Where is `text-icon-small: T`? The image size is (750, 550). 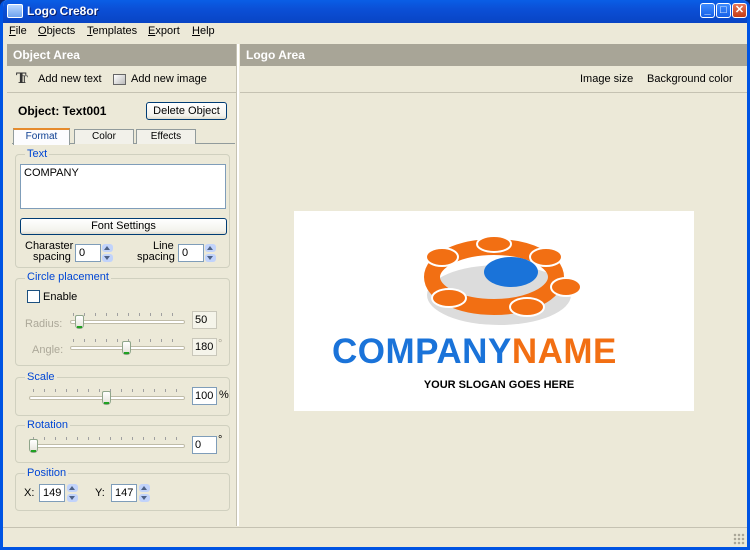
text-icon-small: T is located at coordinates (24, 80).